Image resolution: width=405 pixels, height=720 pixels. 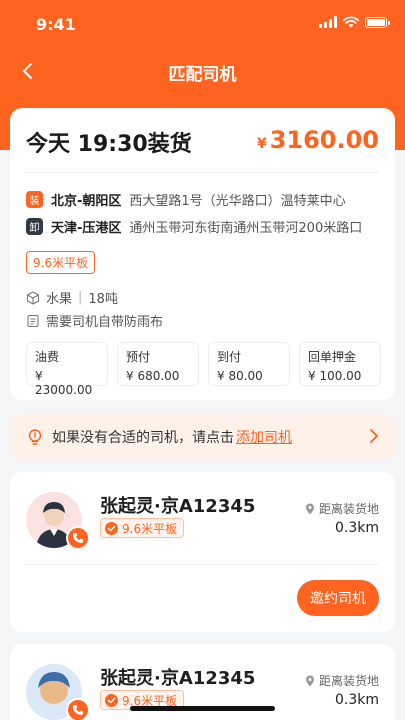 What do you see at coordinates (158, 364) in the screenshot?
I see `fee-prepay: 预付 ¥ 680.00` at bounding box center [158, 364].